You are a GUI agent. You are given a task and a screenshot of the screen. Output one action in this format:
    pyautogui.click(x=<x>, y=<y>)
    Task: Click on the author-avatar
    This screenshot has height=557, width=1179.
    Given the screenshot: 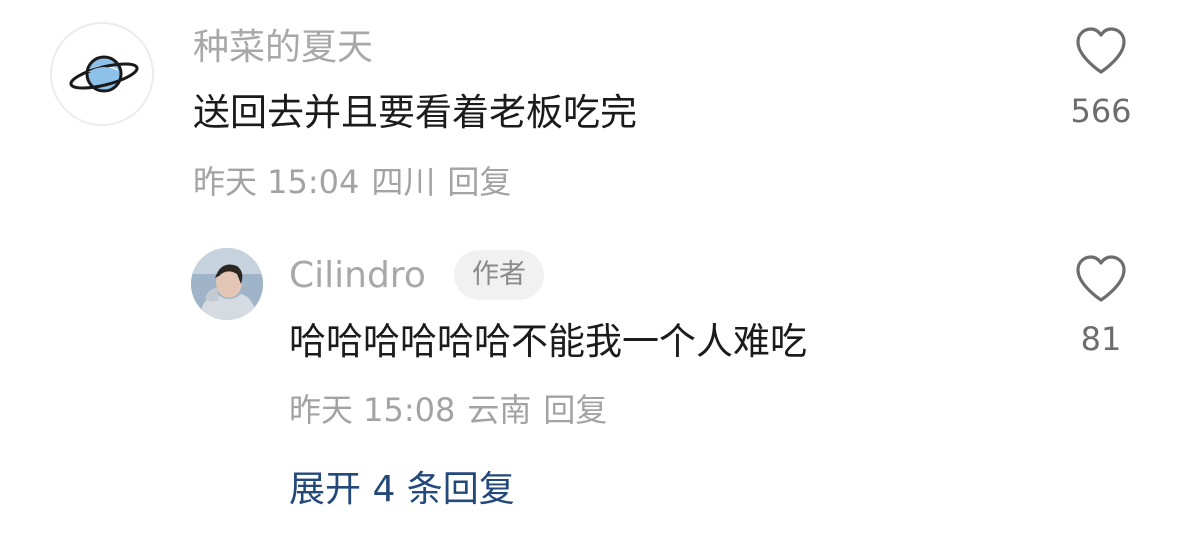 What is the action you would take?
    pyautogui.click(x=227, y=284)
    